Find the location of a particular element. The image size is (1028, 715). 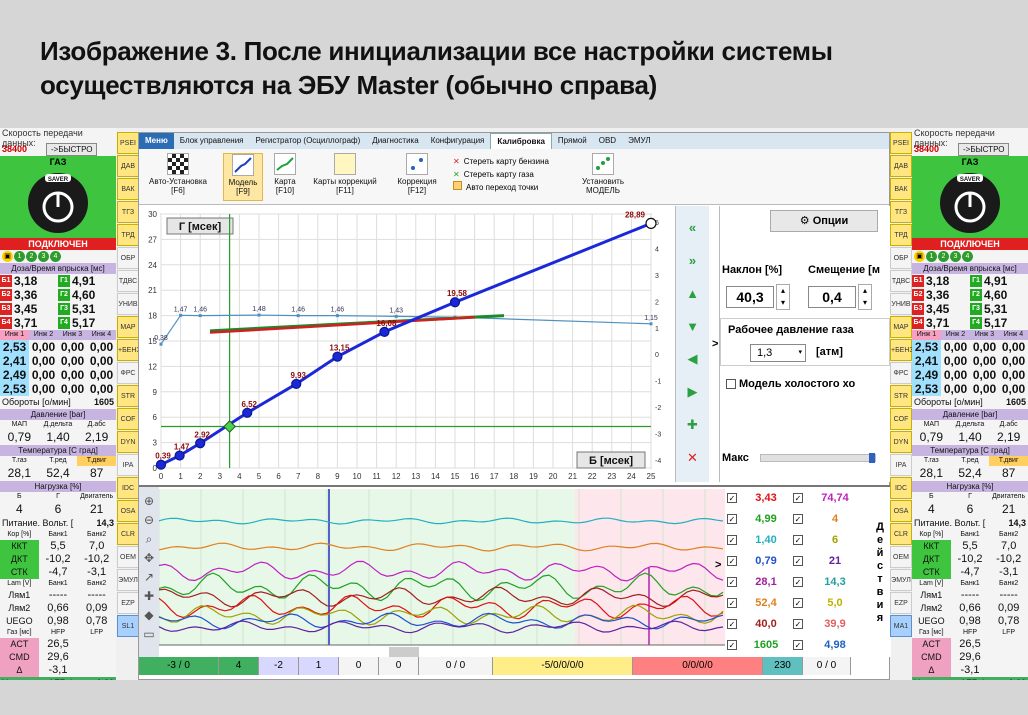

module-button: IDC is located at coordinates (901, 488).